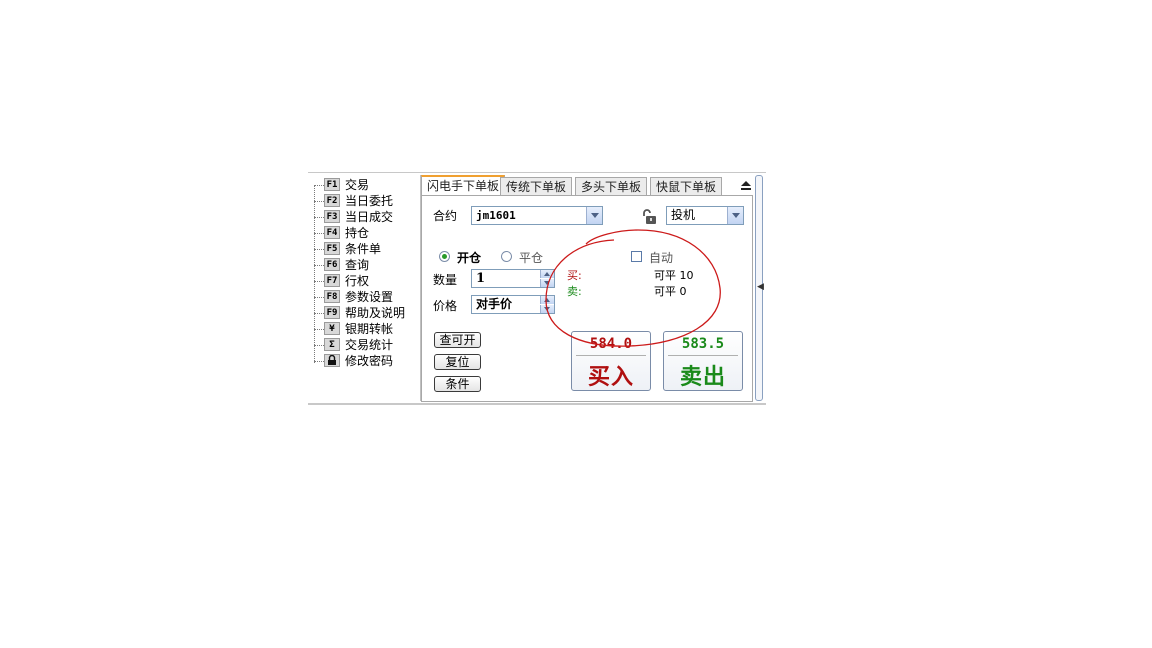  I want to click on sigma-icon: Σ, so click(332, 344).